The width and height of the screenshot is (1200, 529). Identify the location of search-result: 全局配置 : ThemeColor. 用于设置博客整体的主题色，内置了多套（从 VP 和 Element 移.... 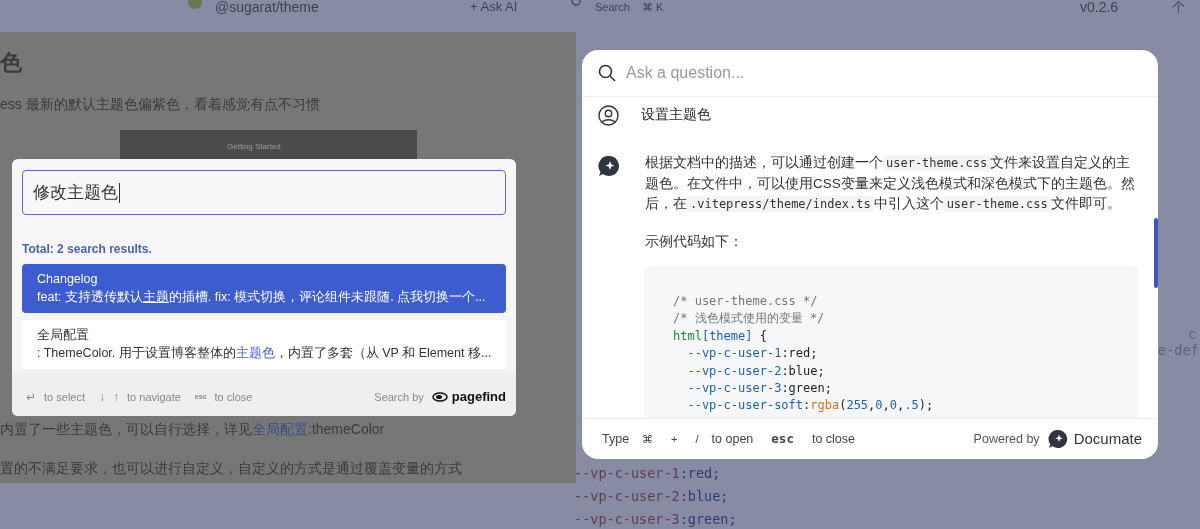
(264, 344).